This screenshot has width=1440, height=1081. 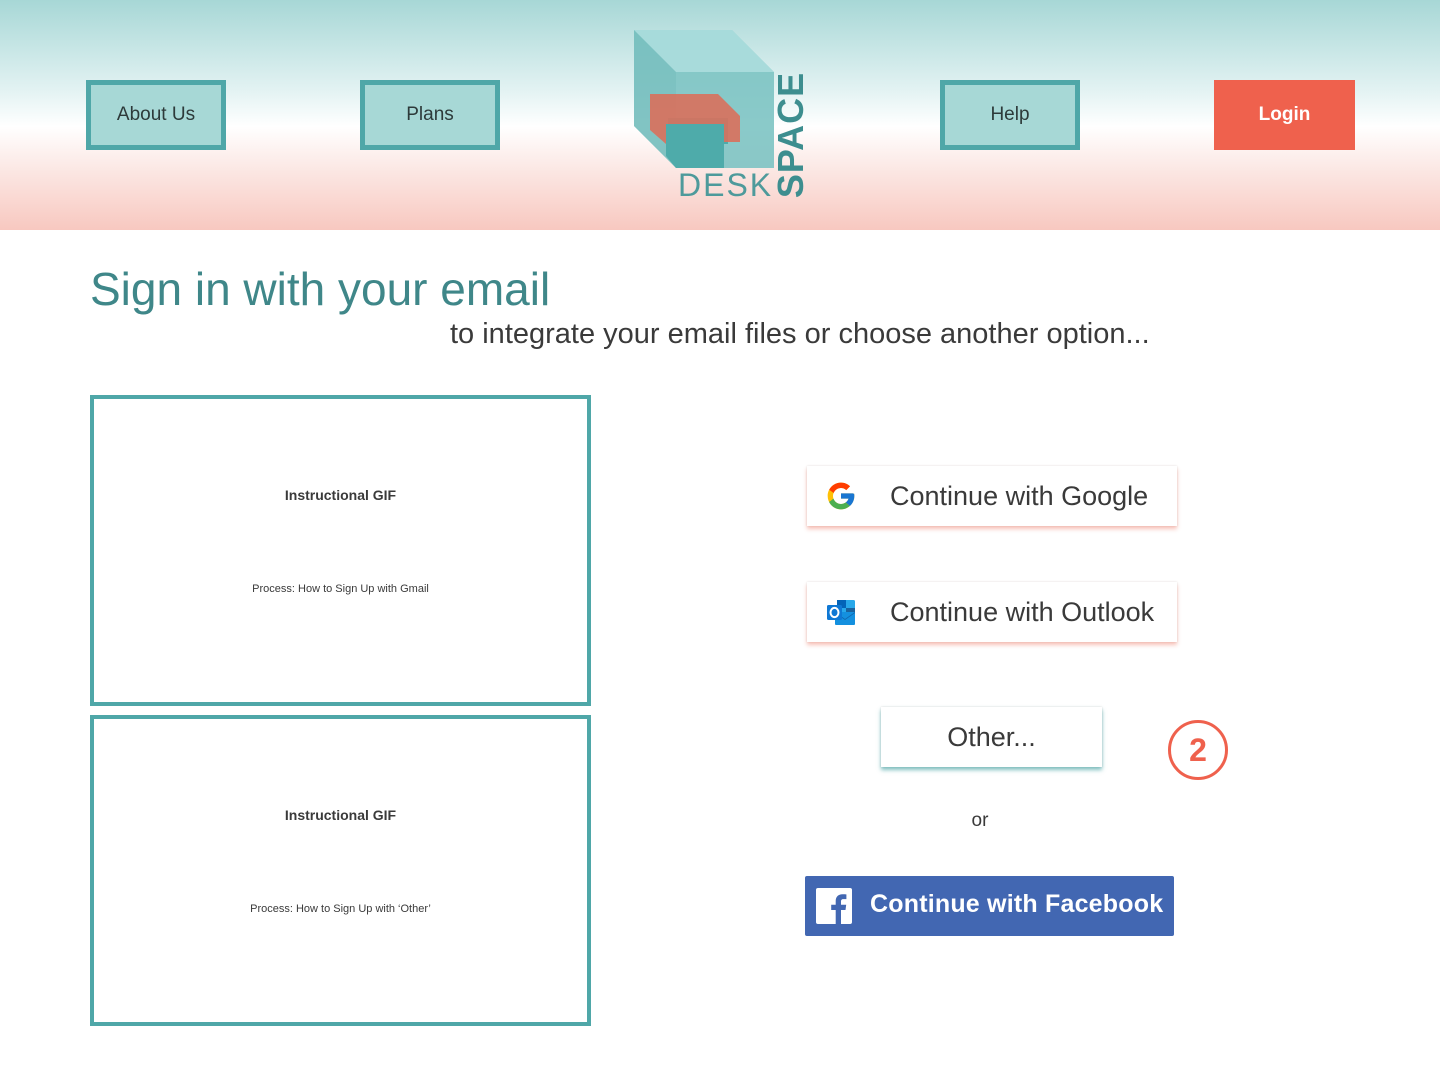 What do you see at coordinates (1019, 495) in the screenshot?
I see `google-button-label: Continue with Google` at bounding box center [1019, 495].